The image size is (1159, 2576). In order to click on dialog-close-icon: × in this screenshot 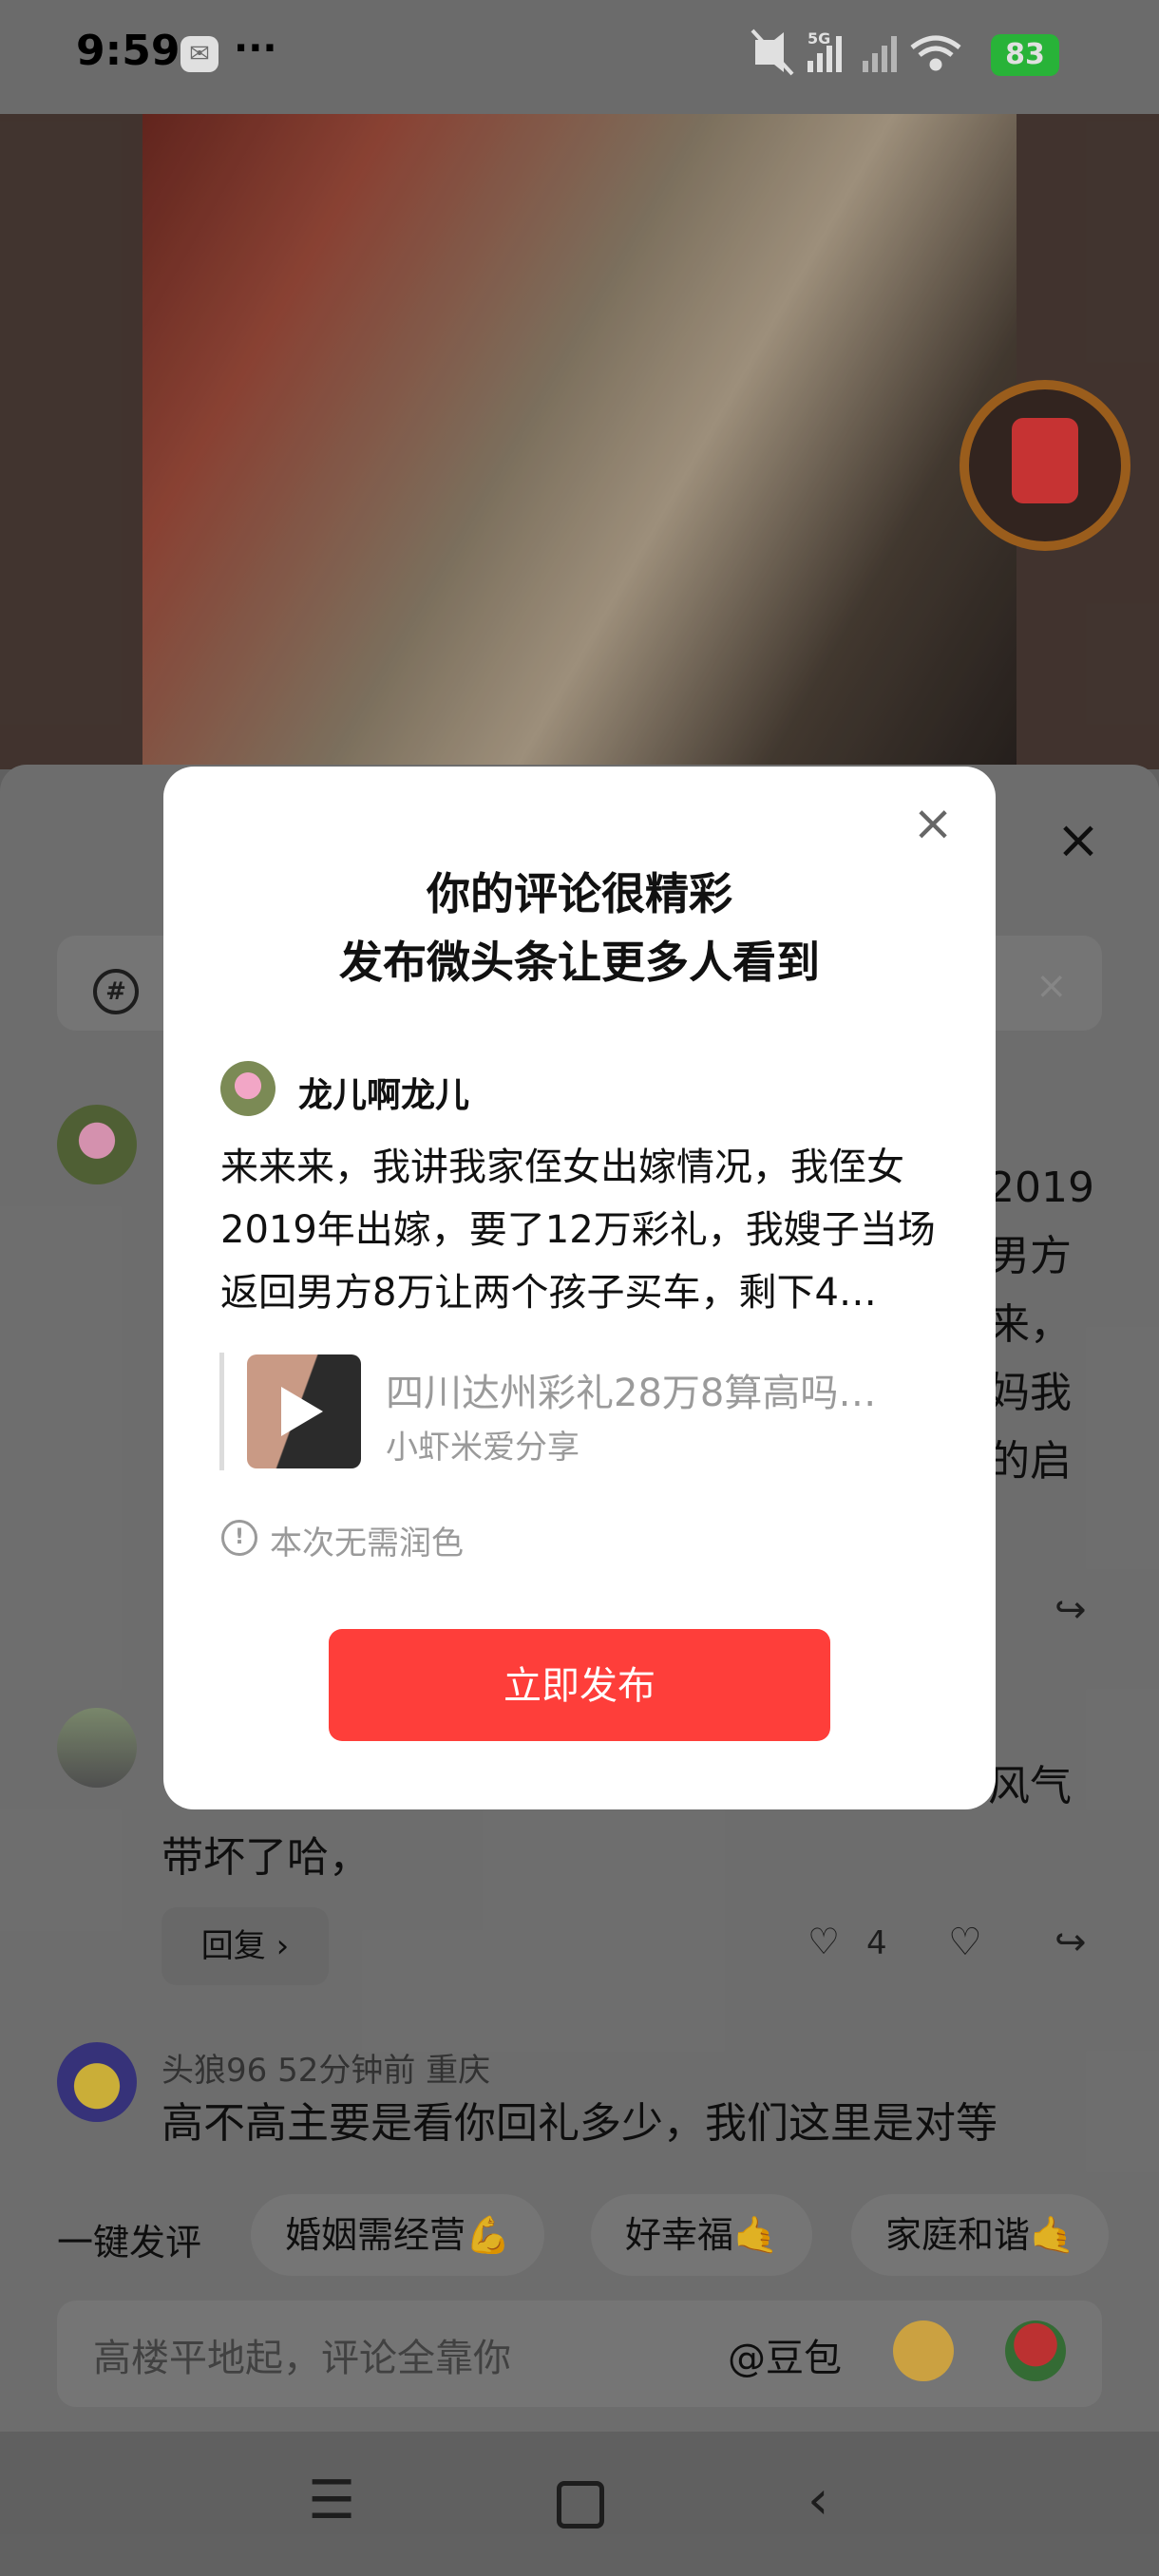, I will do `click(933, 823)`.